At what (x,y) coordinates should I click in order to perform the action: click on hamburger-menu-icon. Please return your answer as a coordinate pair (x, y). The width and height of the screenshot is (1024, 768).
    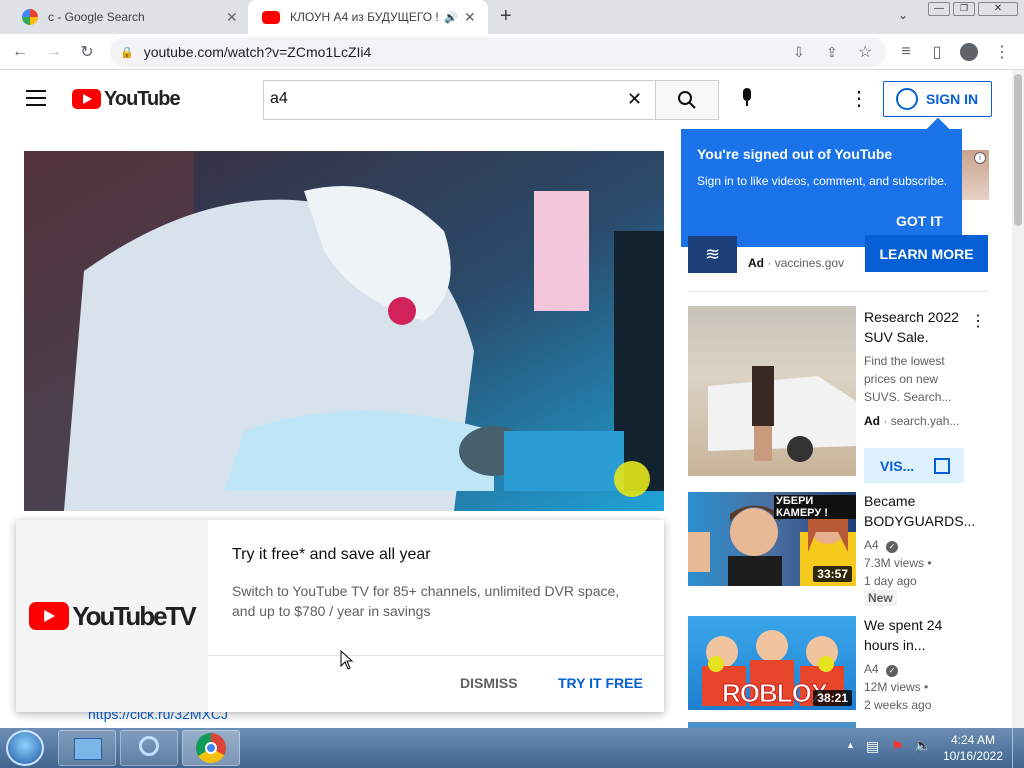
    Looking at the image, I should click on (36, 98).